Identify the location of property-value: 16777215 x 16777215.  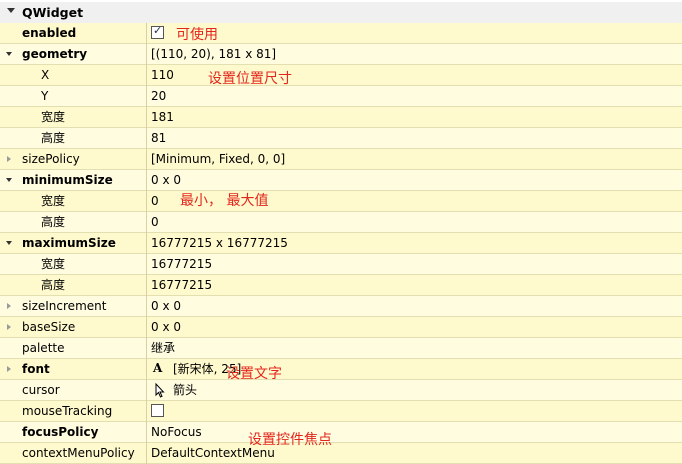
(219, 243).